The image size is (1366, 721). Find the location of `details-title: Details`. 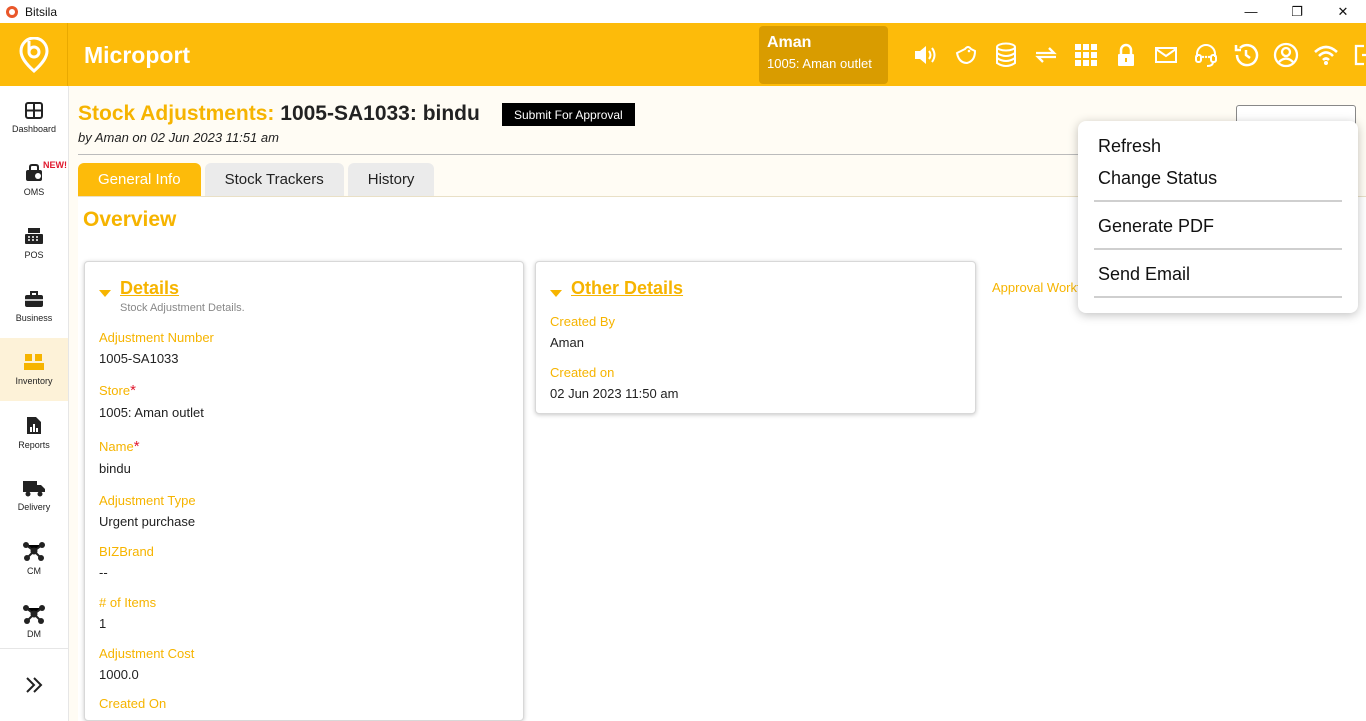

details-title: Details is located at coordinates (182, 288).